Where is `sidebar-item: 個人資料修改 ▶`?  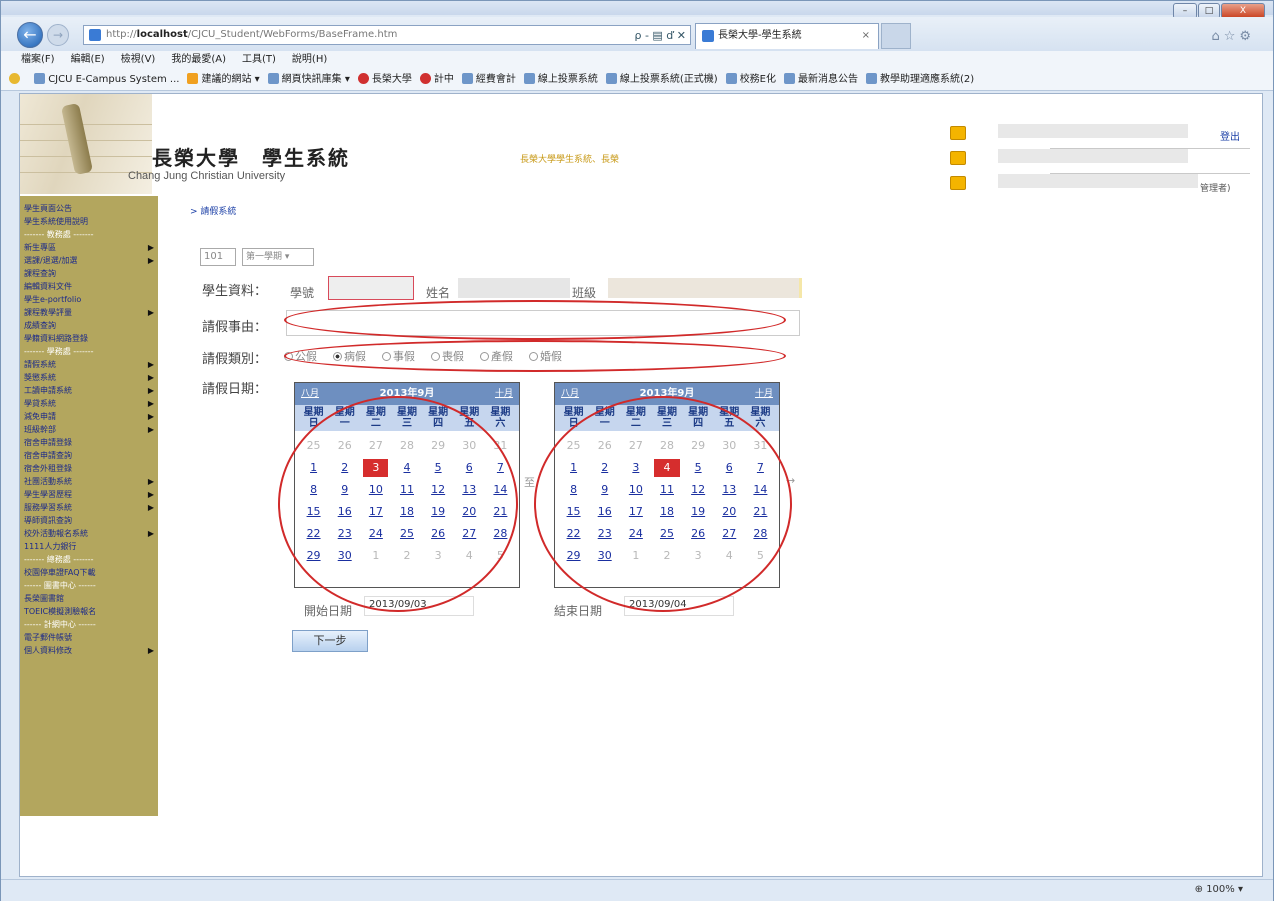 sidebar-item: 個人資料修改 ▶ is located at coordinates (89, 650).